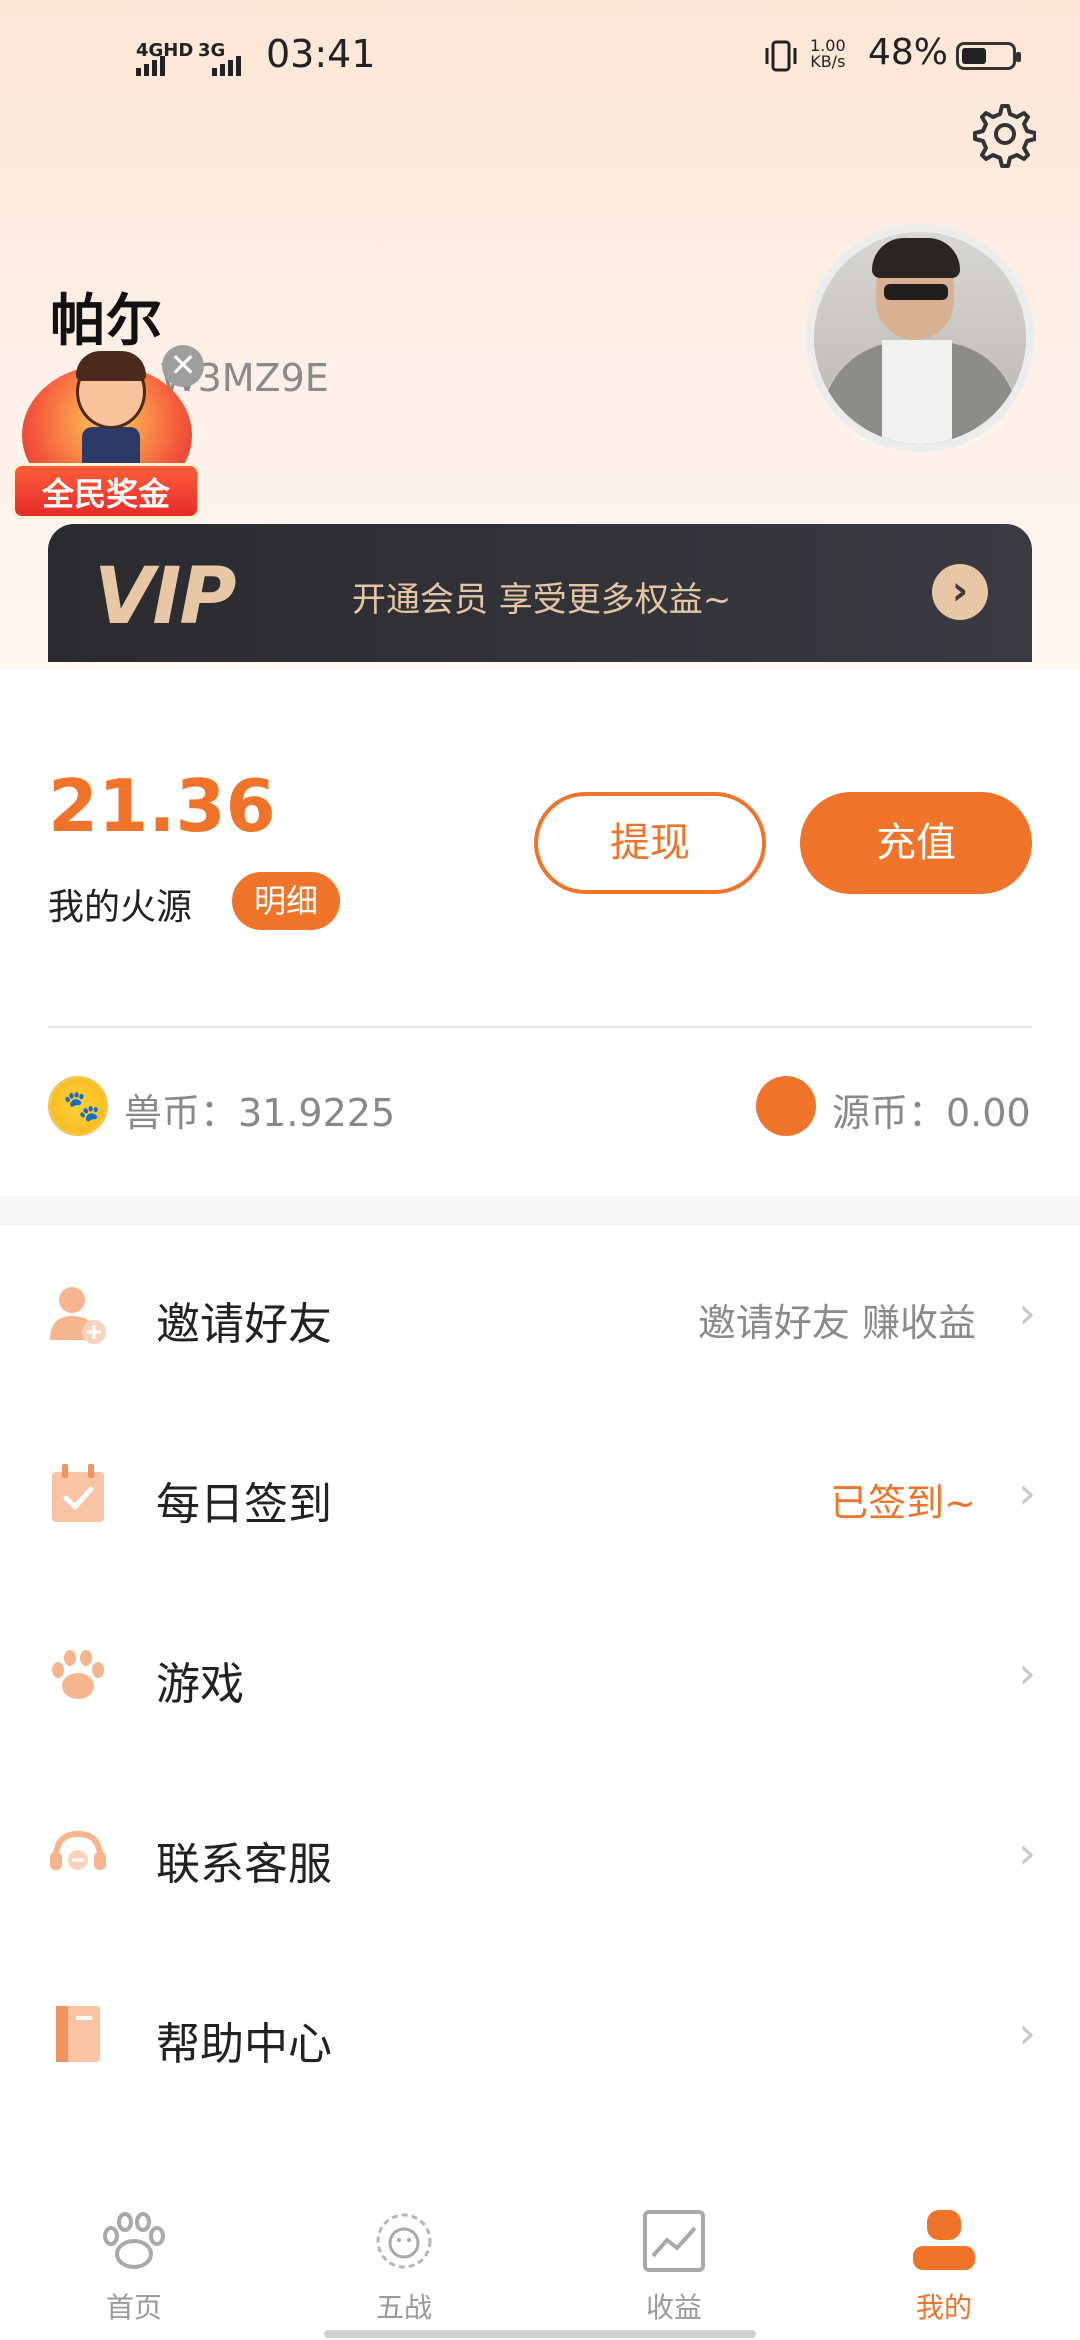  I want to click on vip-arrow-icon: ›, so click(960, 592).